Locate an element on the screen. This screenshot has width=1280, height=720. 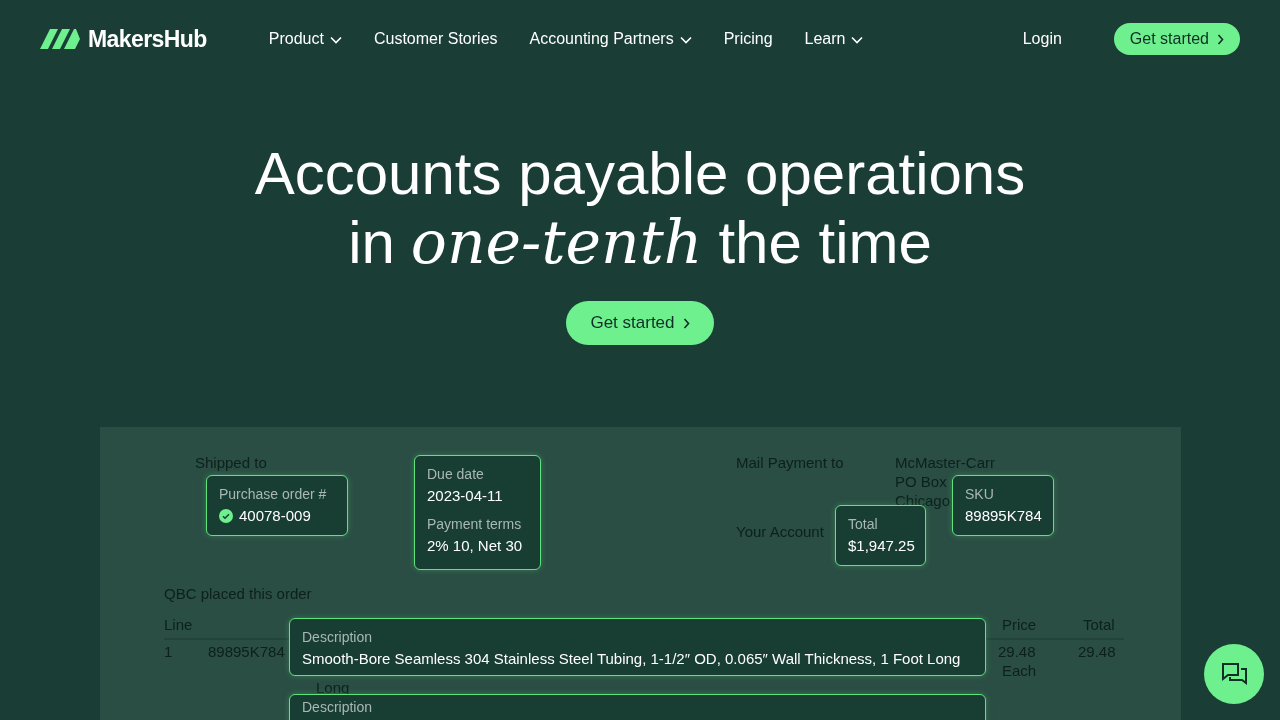
brand-name: MakersHub is located at coordinates (147, 39).